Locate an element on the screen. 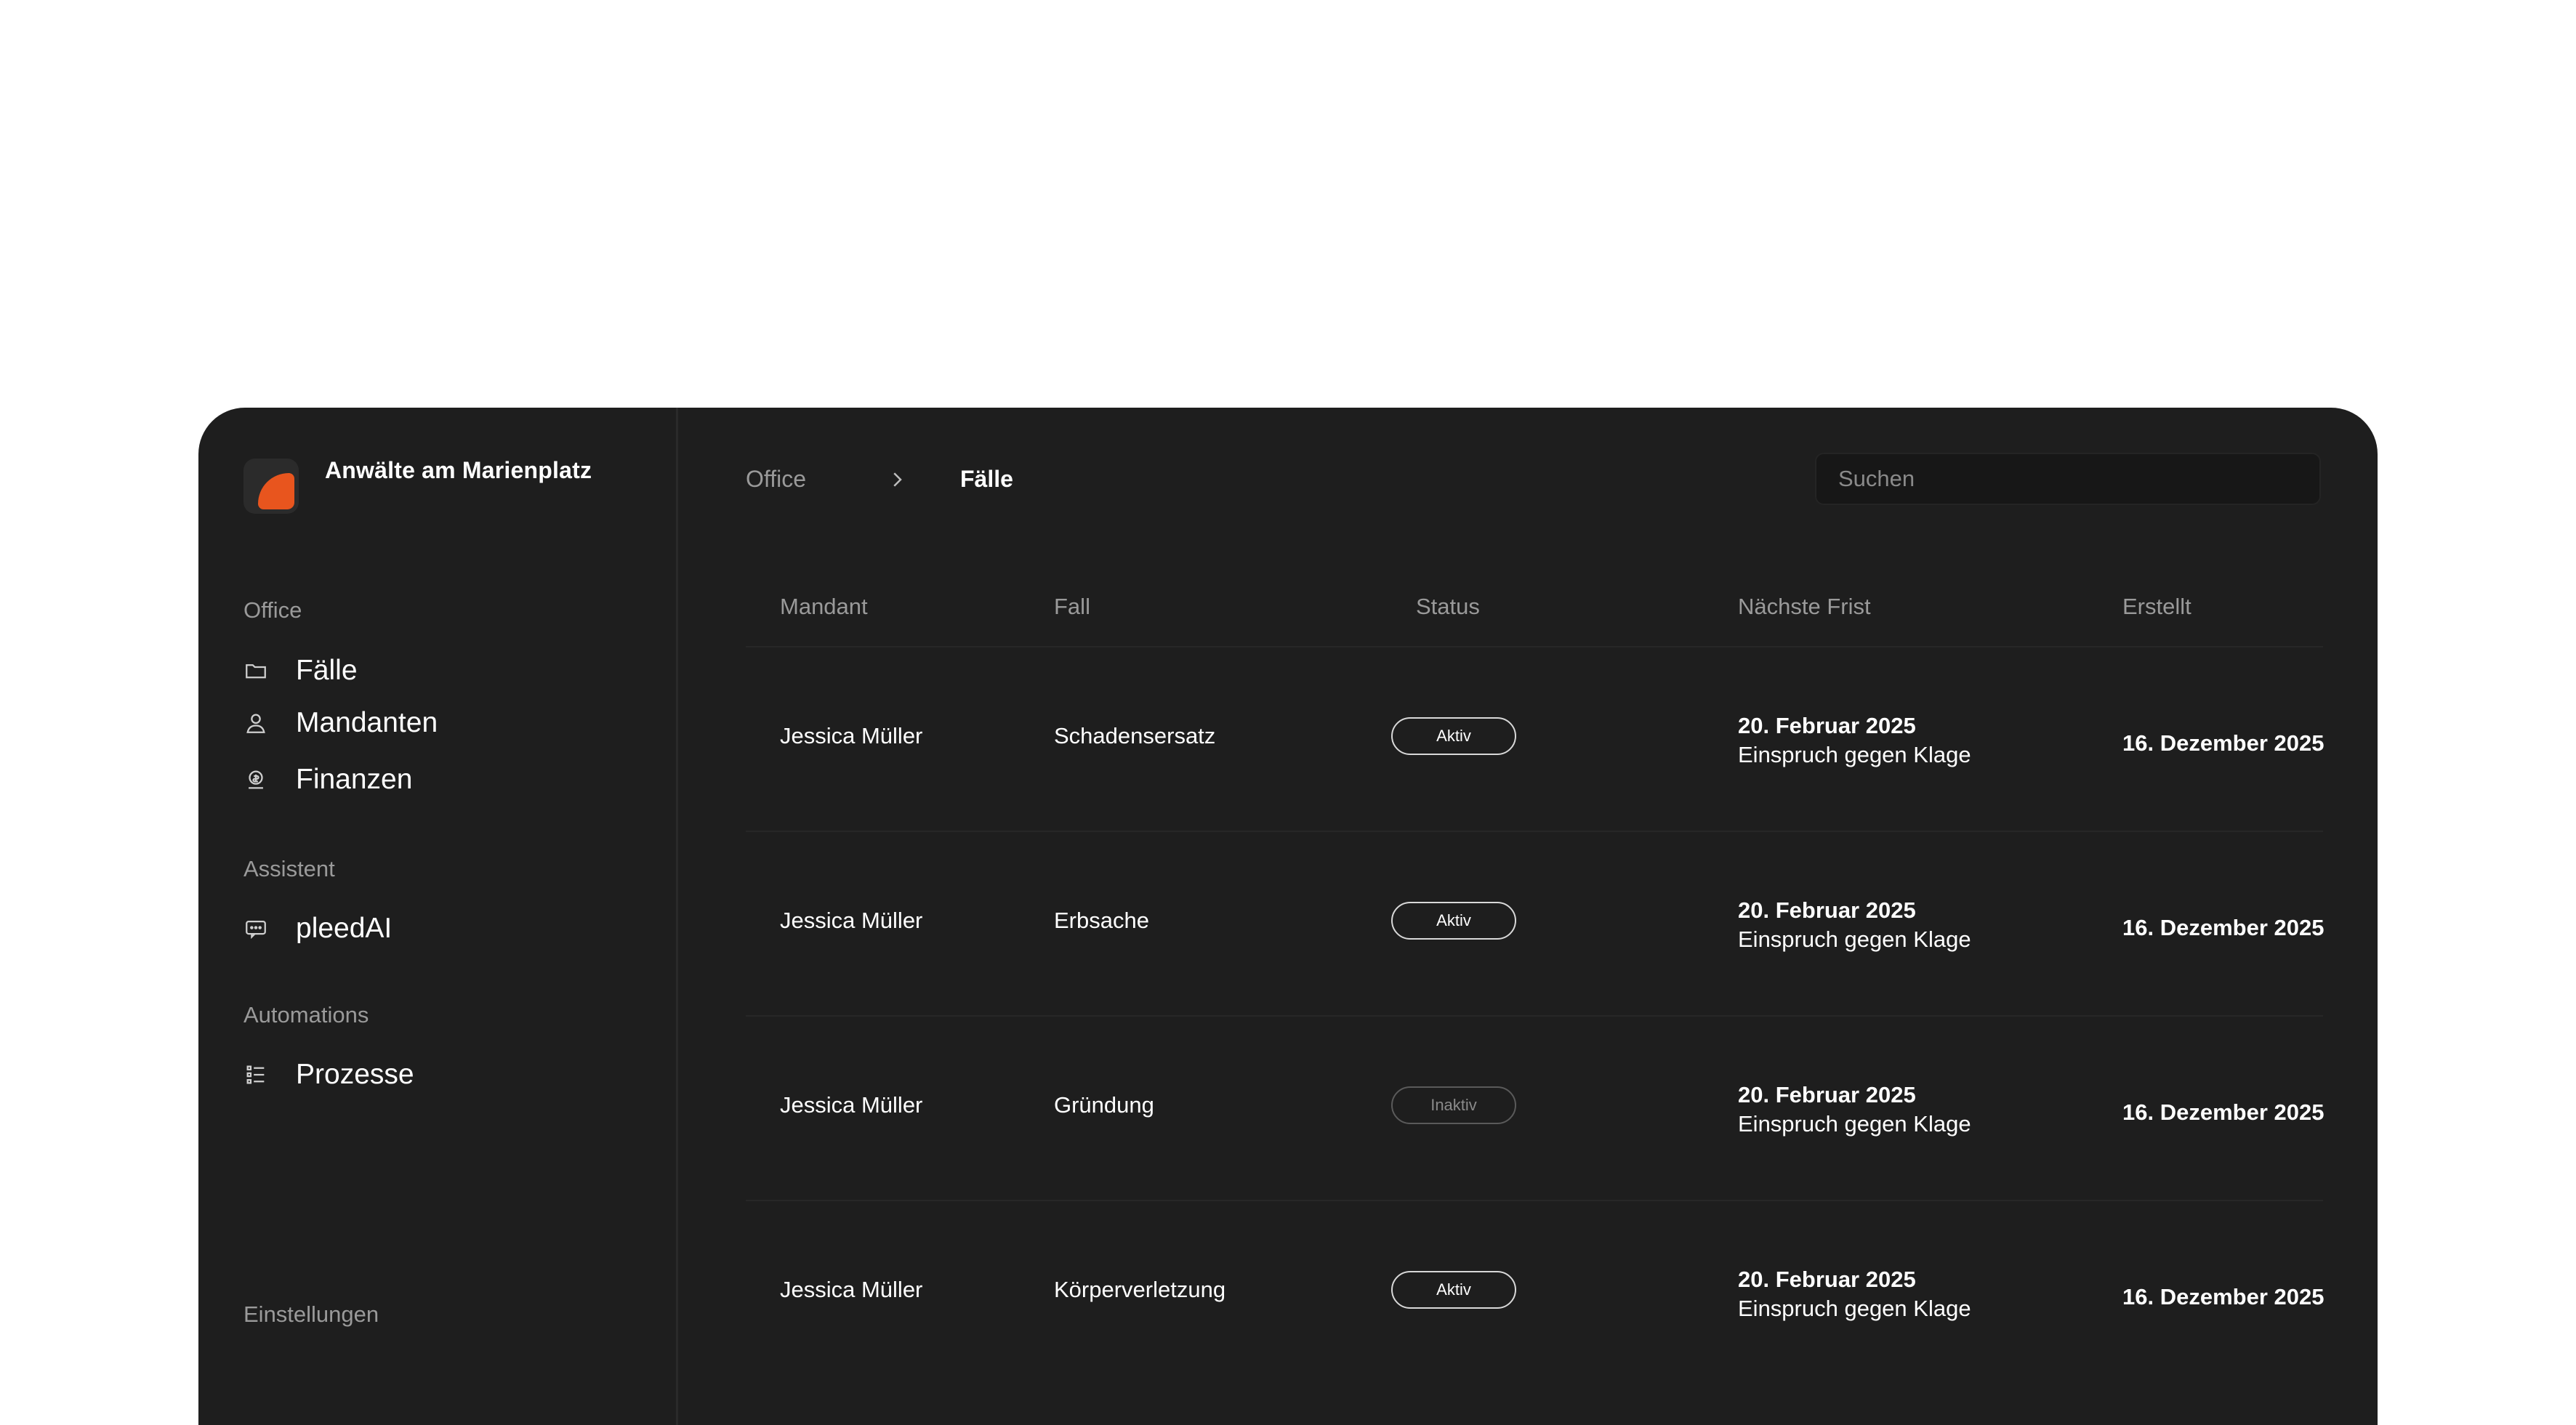 The width and height of the screenshot is (2576, 1425). column-header-fall: Fall is located at coordinates (1072, 607).